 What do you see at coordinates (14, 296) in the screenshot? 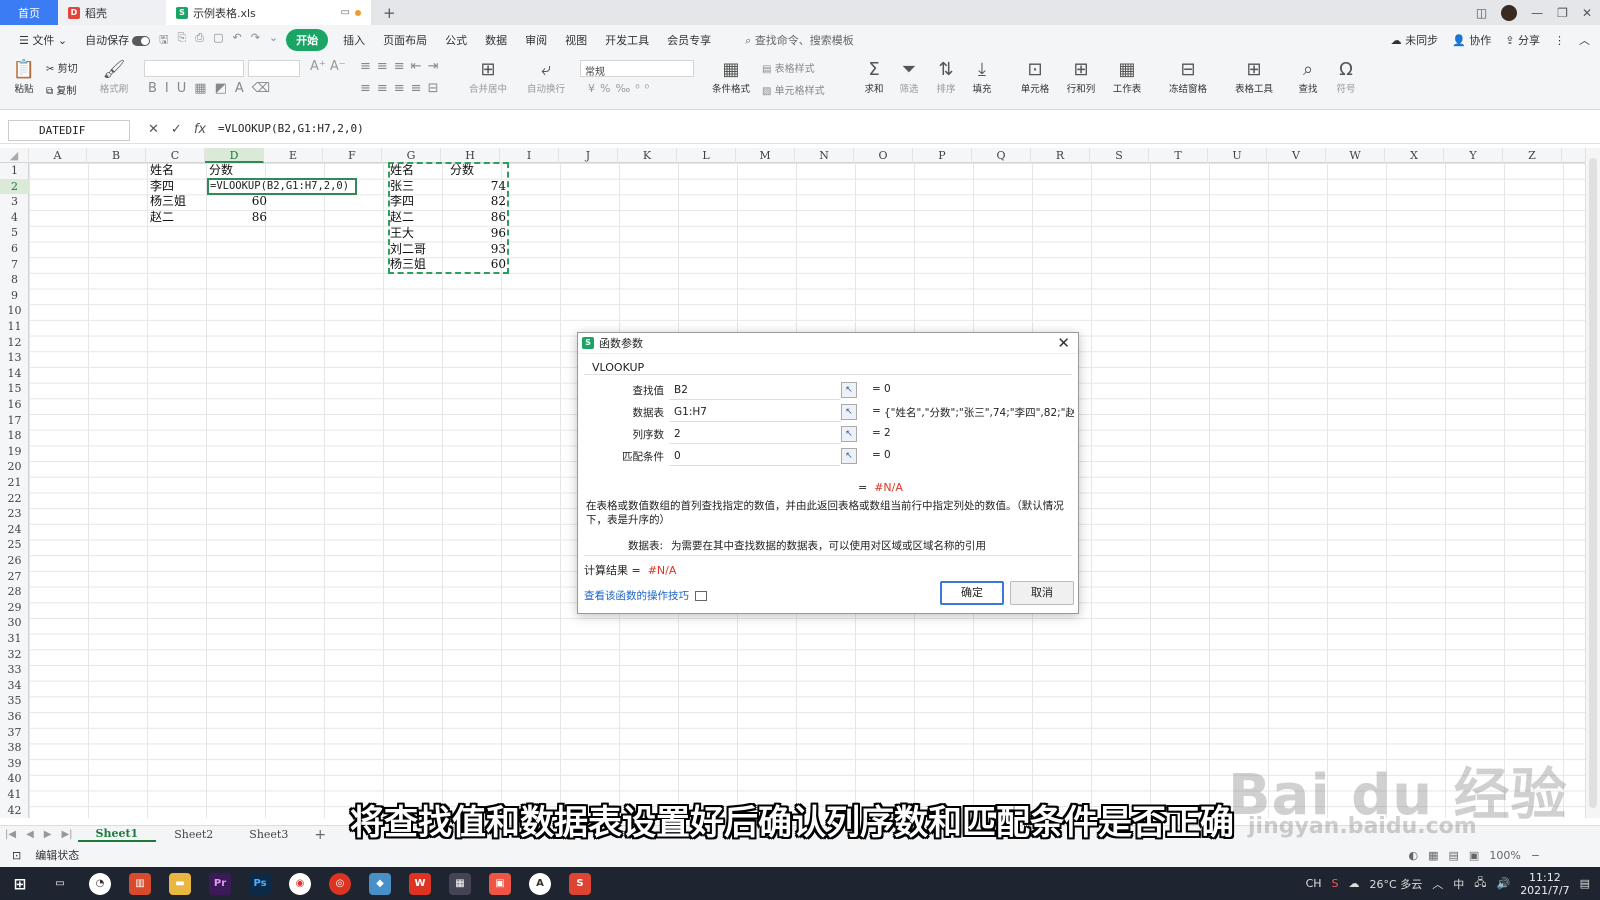
I see `row-header-9: 9` at bounding box center [14, 296].